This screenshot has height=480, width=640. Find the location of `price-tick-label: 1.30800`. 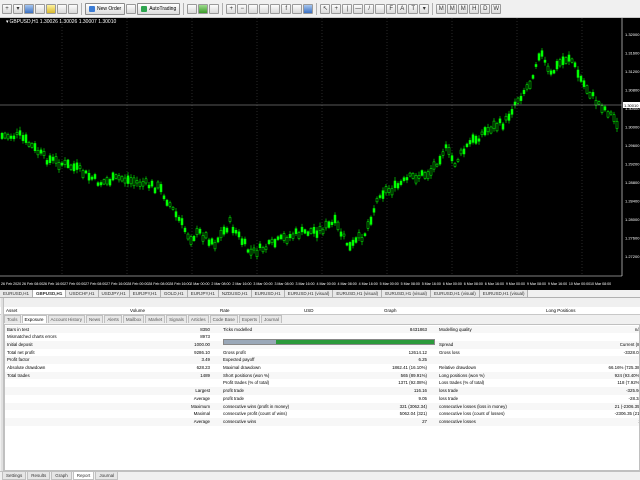

price-tick-label: 1.30800 is located at coordinates (632, 90).